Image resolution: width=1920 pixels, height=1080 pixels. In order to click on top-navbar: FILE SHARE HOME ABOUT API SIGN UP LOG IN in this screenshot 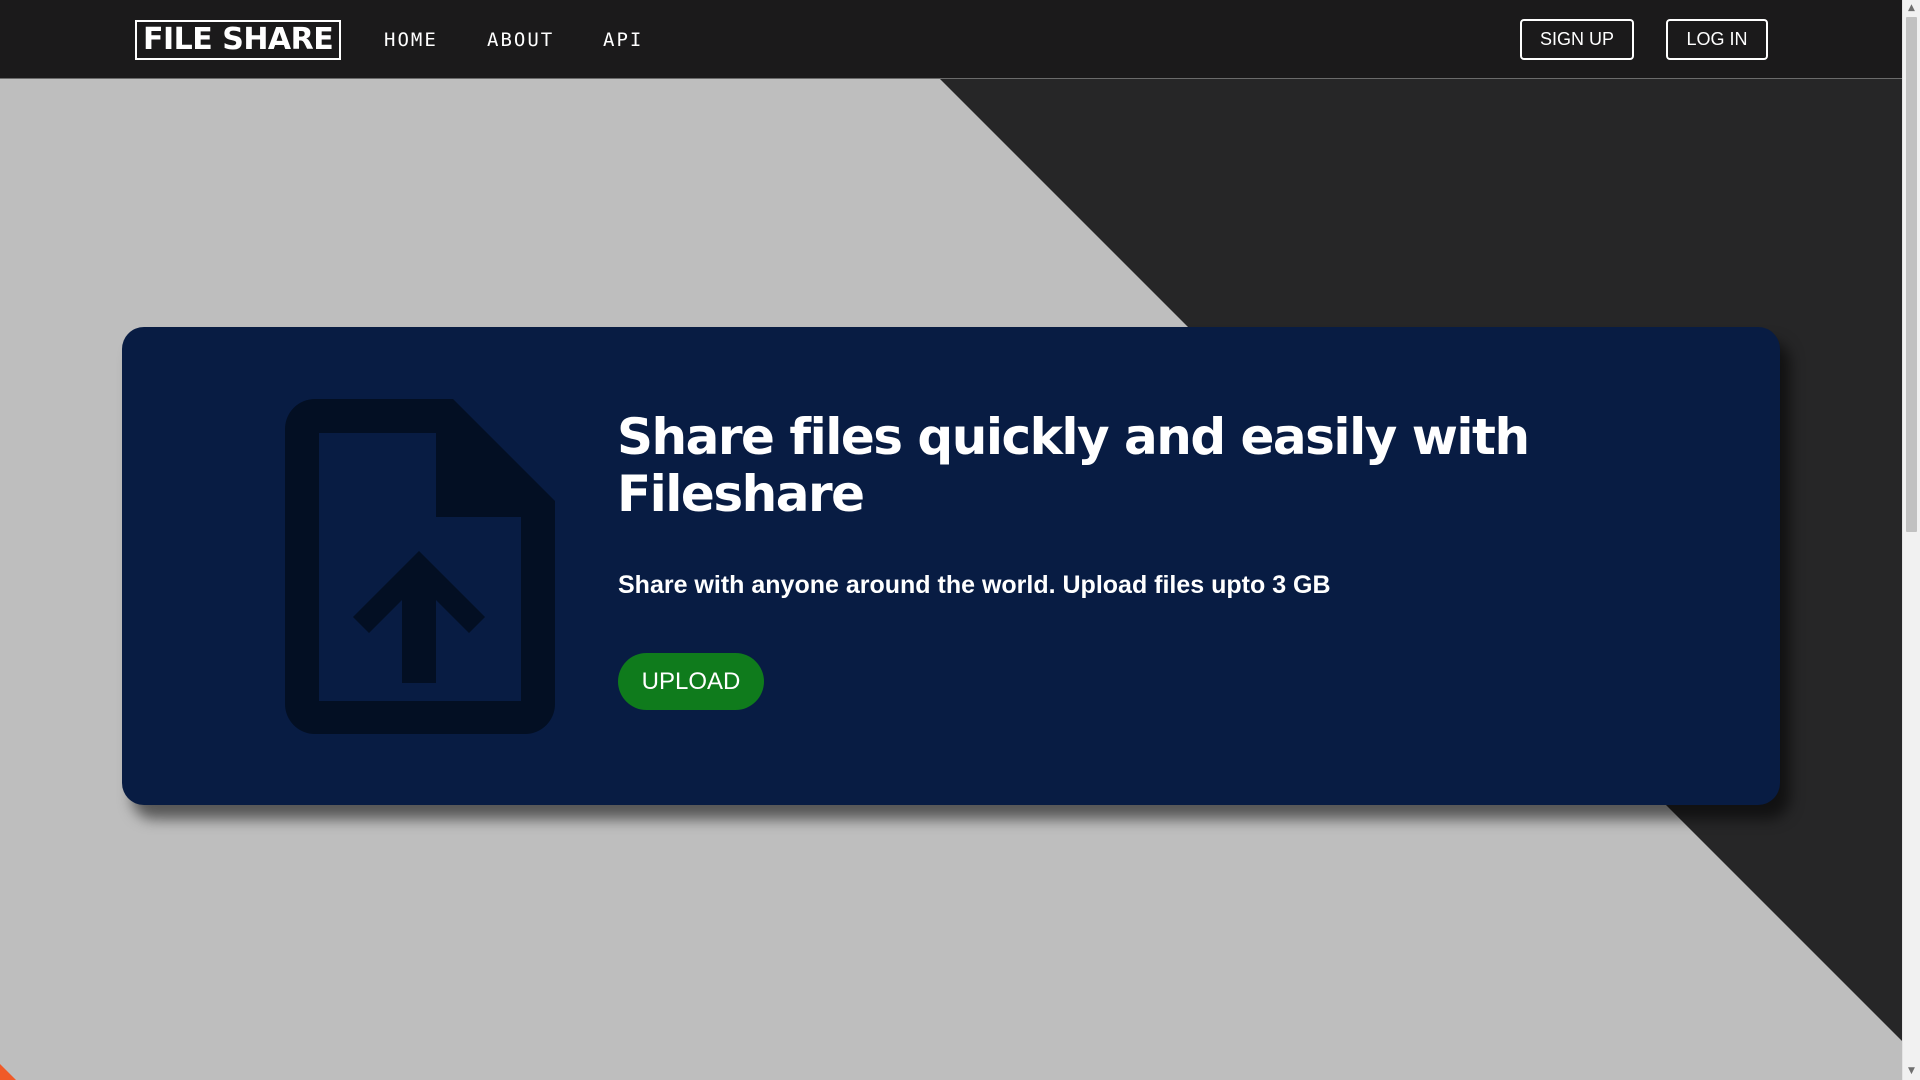, I will do `click(951, 39)`.